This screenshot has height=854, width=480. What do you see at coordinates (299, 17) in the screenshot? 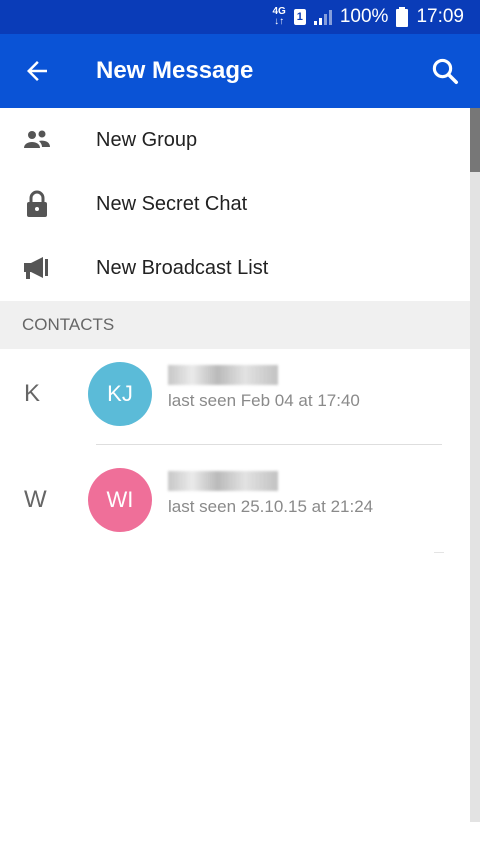
I see `sim-icon: 1` at bounding box center [299, 17].